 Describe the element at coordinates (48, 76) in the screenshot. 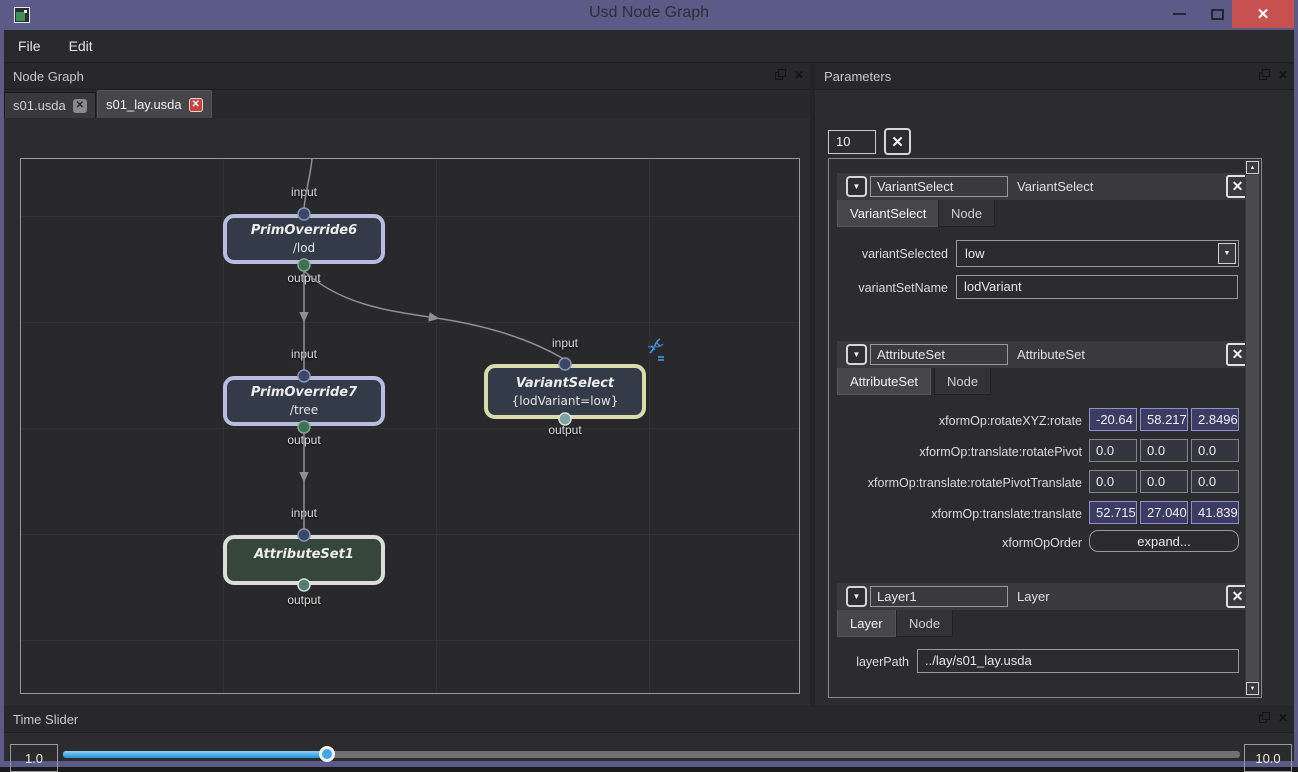

I see `node-graph-dock-title-text: Node Graph` at that location.